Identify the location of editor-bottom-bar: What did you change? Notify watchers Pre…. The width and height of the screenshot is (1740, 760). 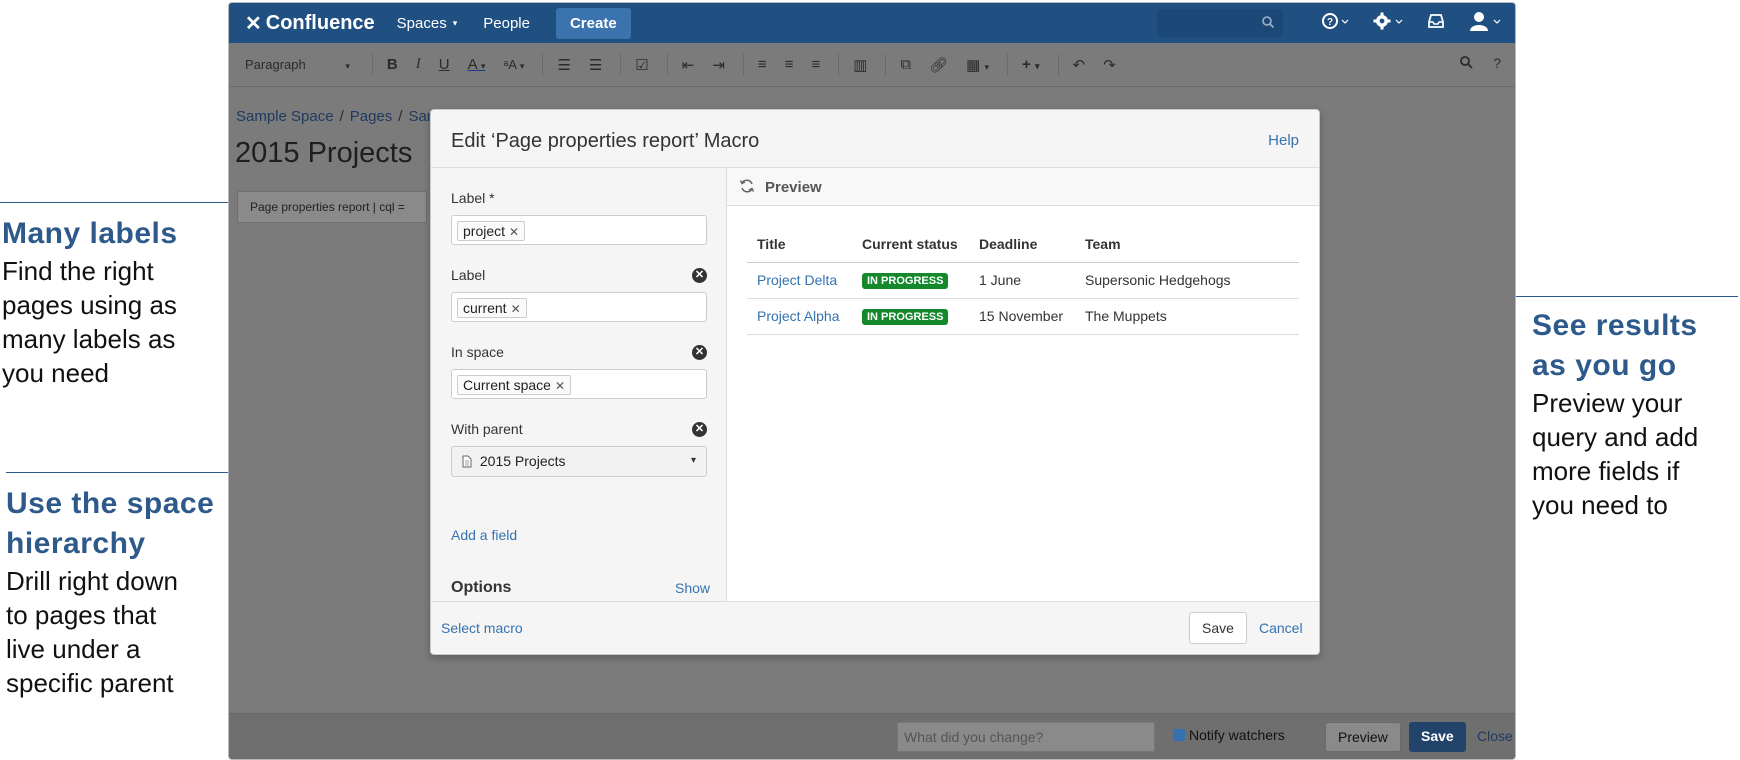
(872, 736).